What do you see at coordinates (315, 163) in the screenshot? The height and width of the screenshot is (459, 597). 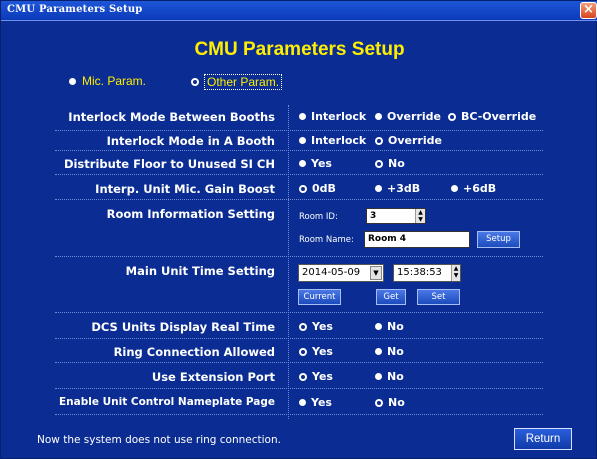 I see `distribute-floor-yes-radio: Yes` at bounding box center [315, 163].